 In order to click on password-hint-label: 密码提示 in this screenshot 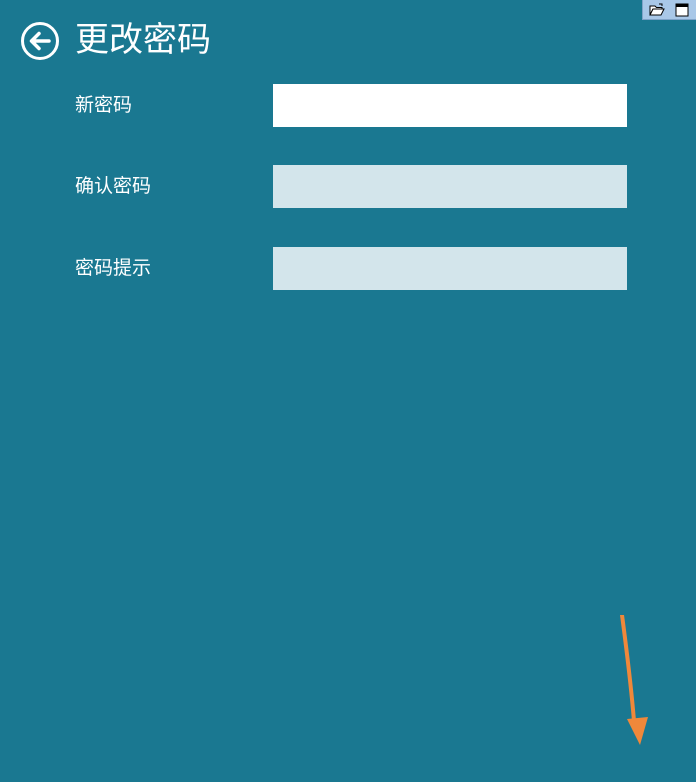, I will do `click(113, 268)`.